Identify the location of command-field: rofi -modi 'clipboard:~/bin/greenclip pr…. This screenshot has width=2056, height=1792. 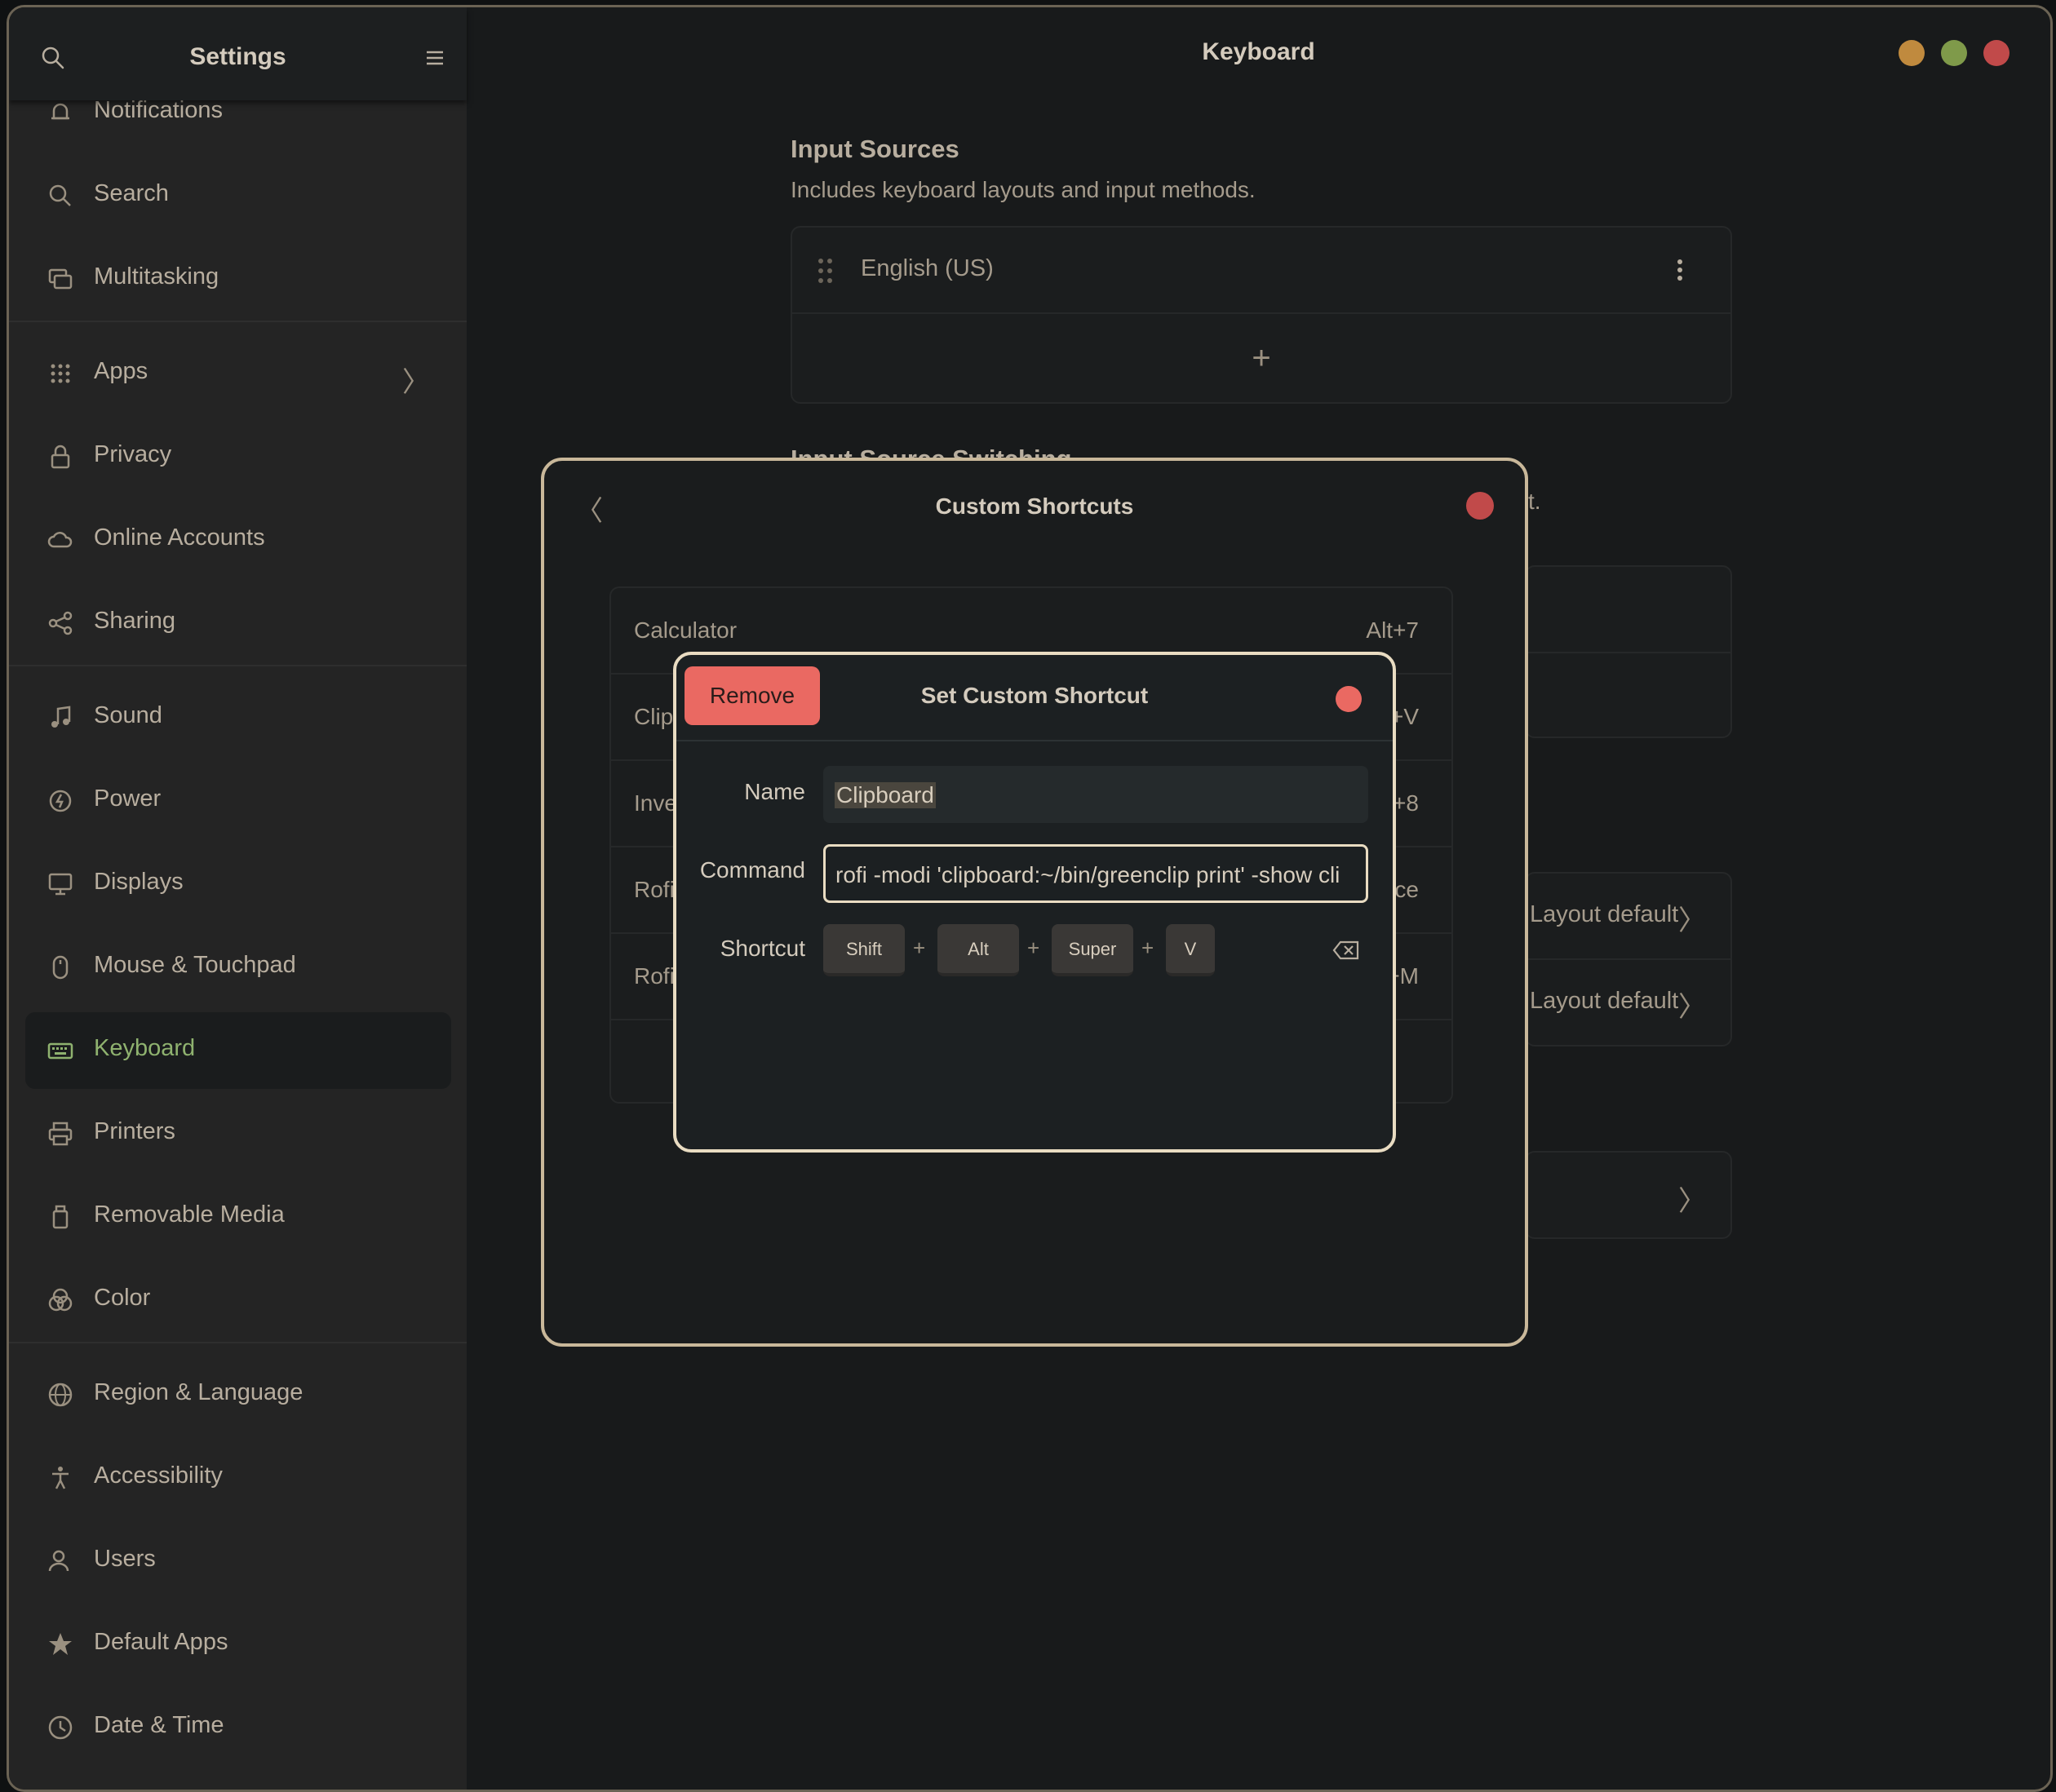
(1095, 873).